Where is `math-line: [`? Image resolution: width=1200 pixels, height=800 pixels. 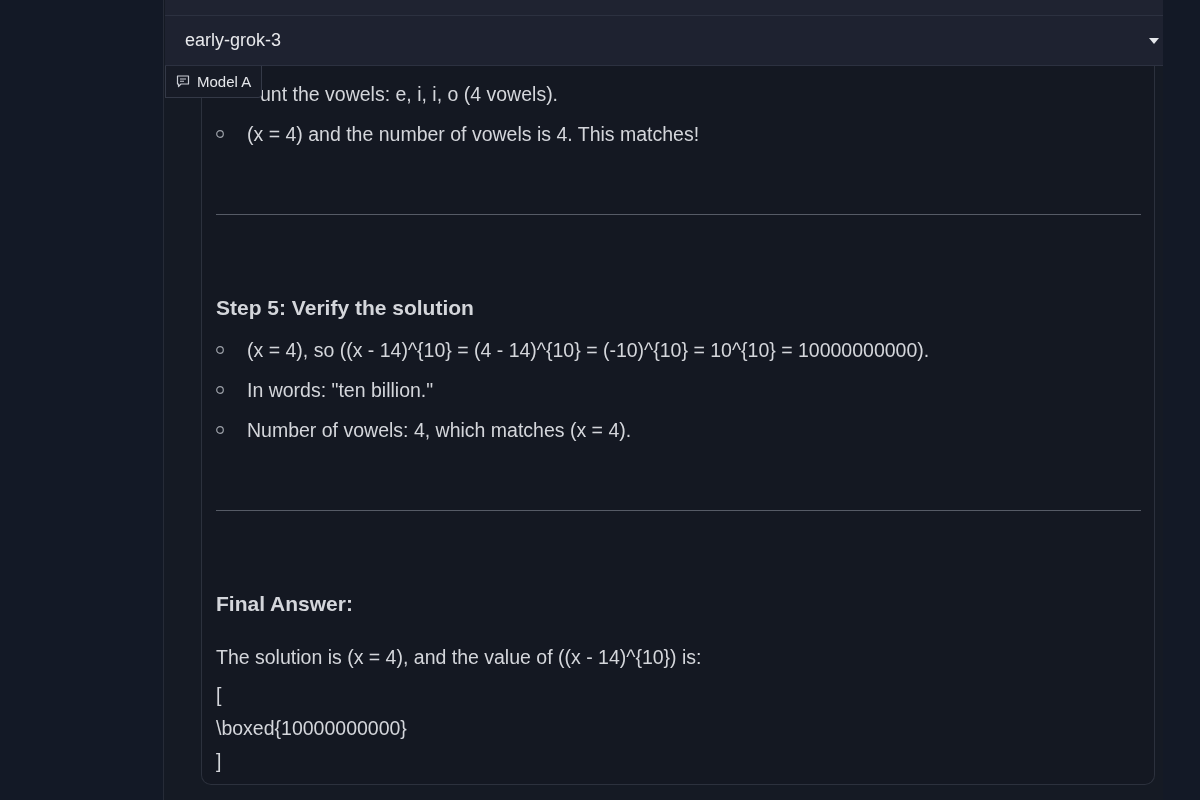 math-line: [ is located at coordinates (219, 695).